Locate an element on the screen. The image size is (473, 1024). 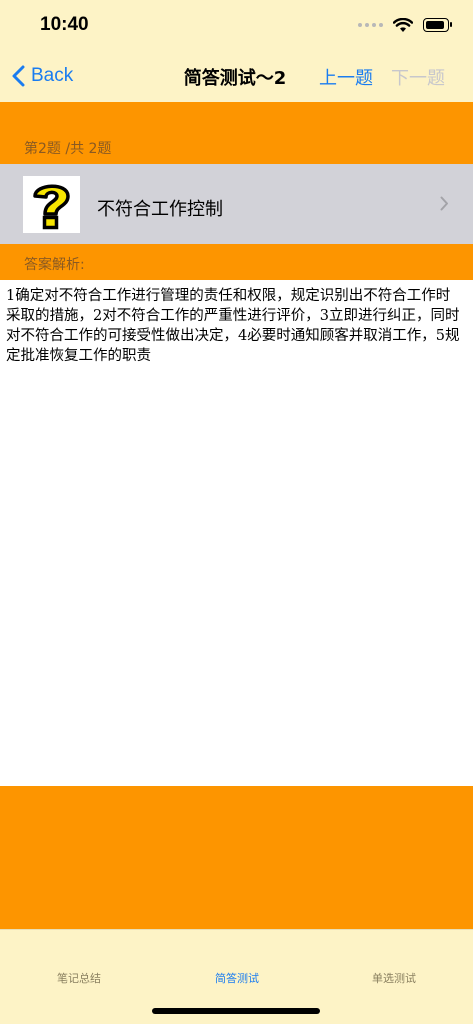
status-bar: 10:40 is located at coordinates (236, 25).